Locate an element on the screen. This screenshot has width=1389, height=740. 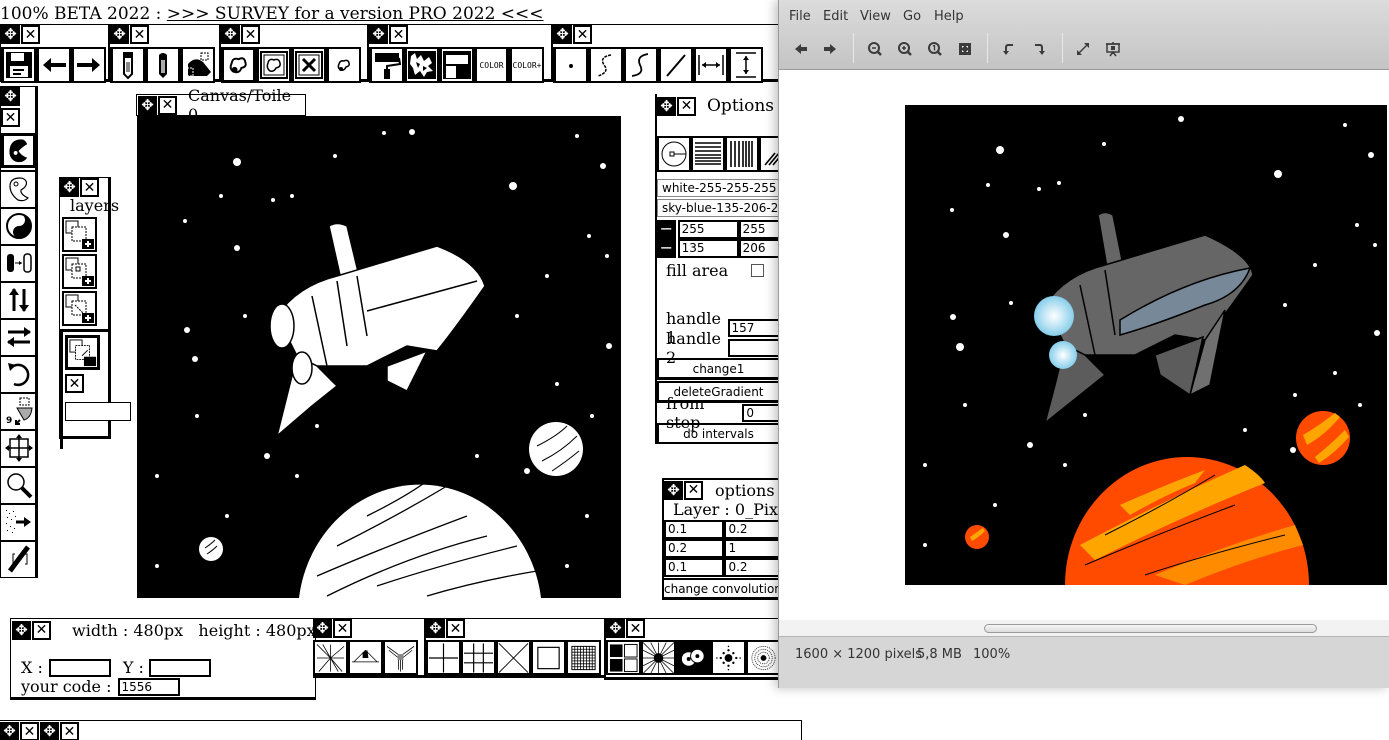
yin-yang-button is located at coordinates (18, 224).